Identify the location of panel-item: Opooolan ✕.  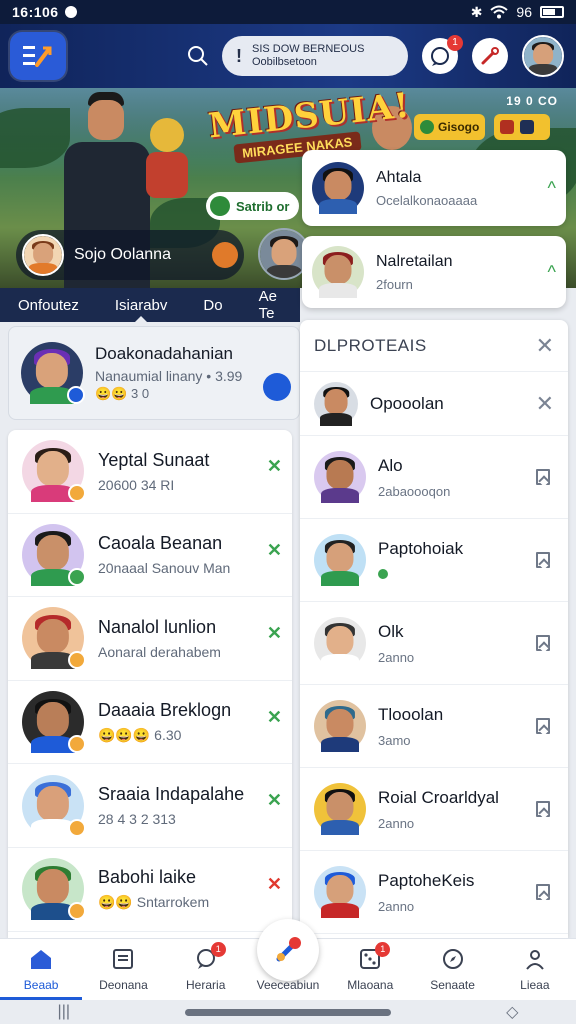
(434, 404).